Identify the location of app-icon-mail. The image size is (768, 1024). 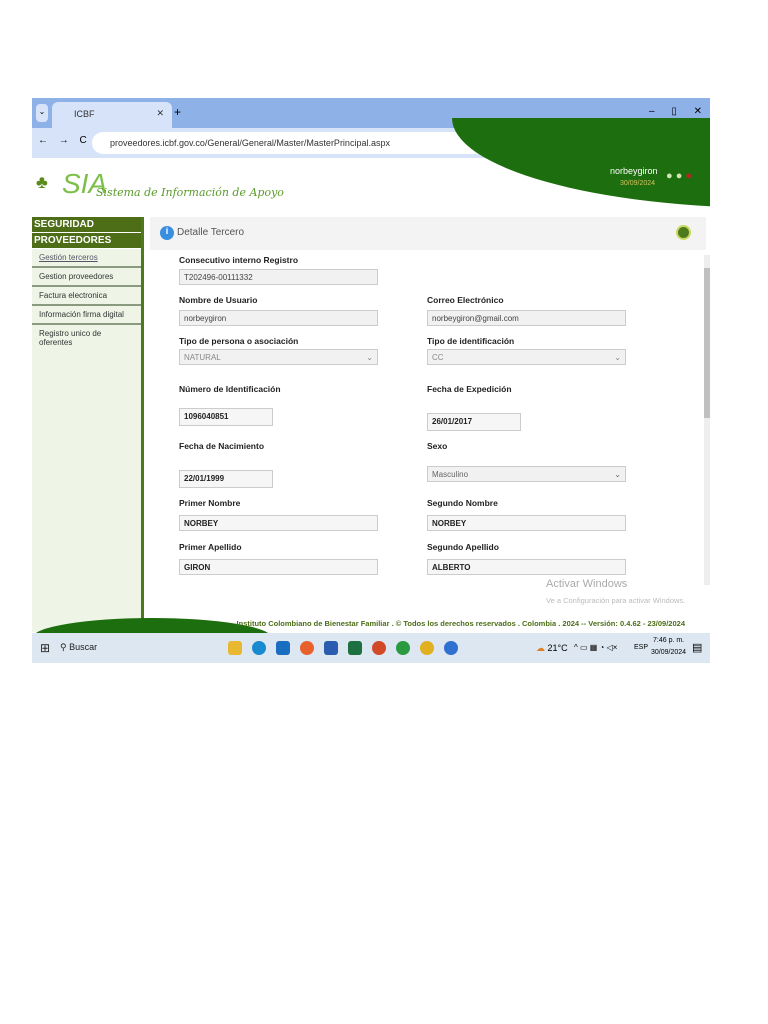
(283, 648).